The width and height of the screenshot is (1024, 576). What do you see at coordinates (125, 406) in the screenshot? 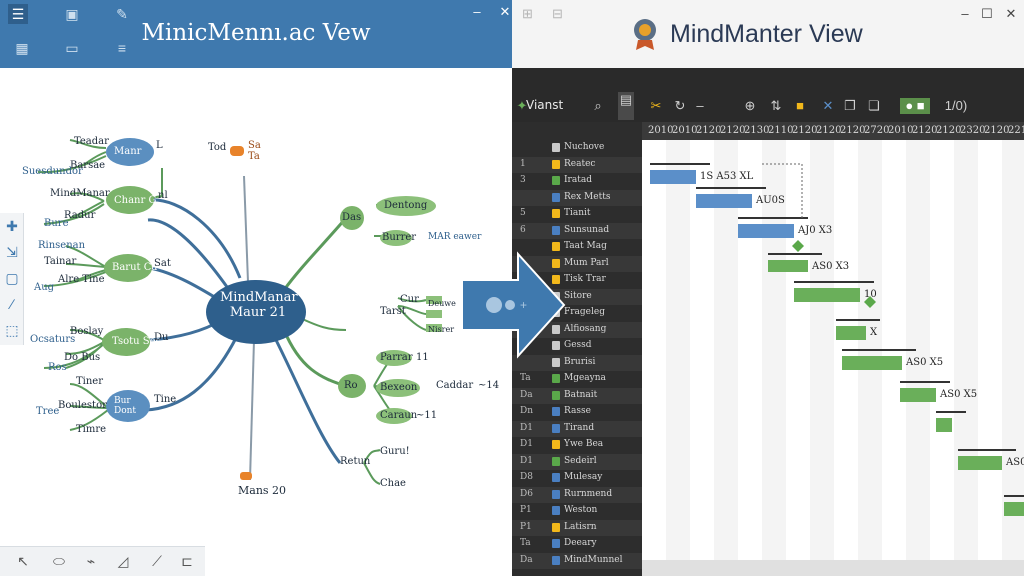
I see `topic-label: Bur Dont` at bounding box center [125, 406].